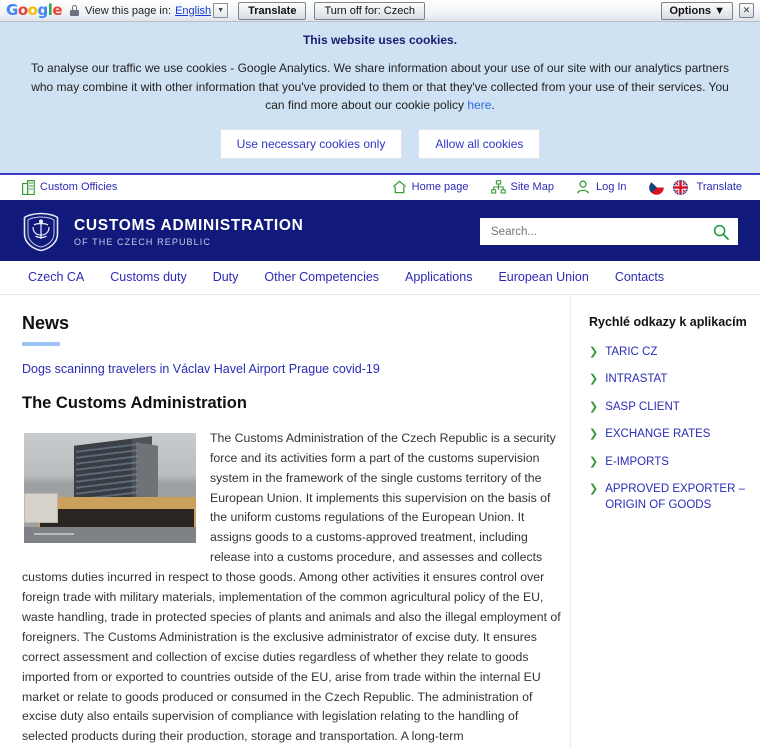 The width and height of the screenshot is (760, 747). I want to click on utility-bar-left: Custom Officies, so click(80, 187).